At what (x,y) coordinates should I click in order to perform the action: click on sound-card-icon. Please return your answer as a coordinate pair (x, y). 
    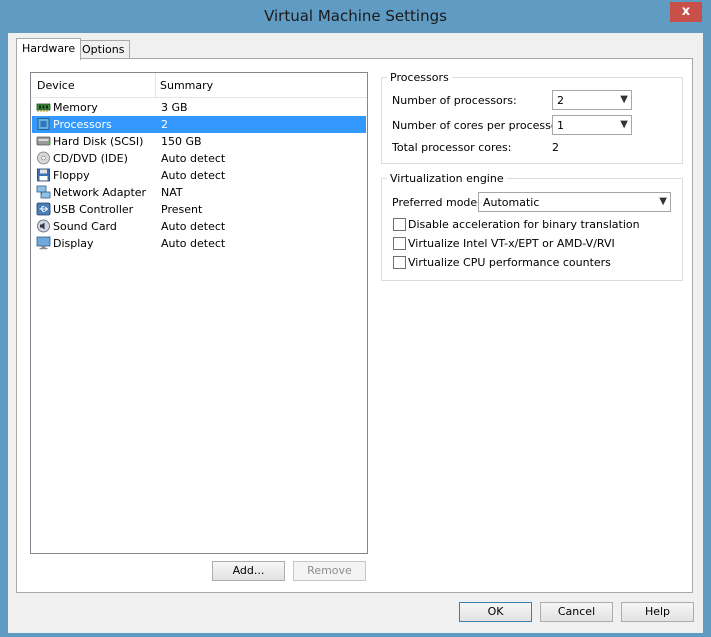
    Looking at the image, I should click on (43, 226).